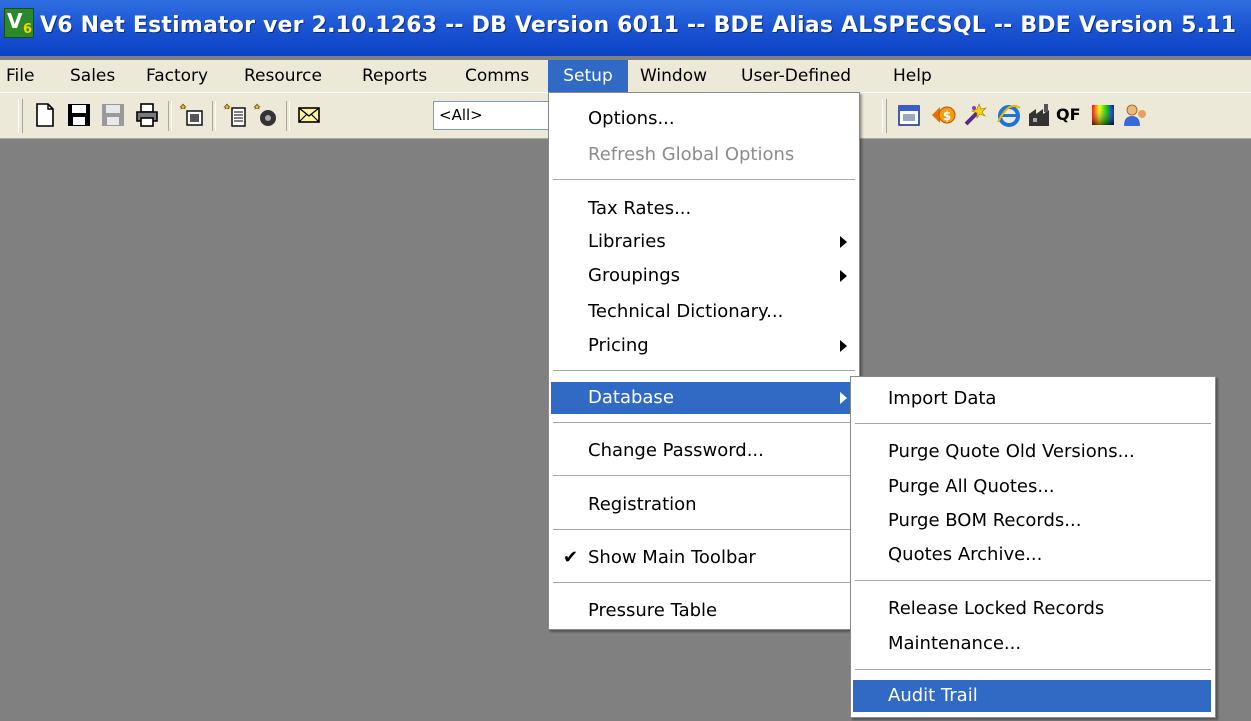  What do you see at coordinates (1033, 609) in the screenshot?
I see `menu-item-release-locked-records: Release Locked Records` at bounding box center [1033, 609].